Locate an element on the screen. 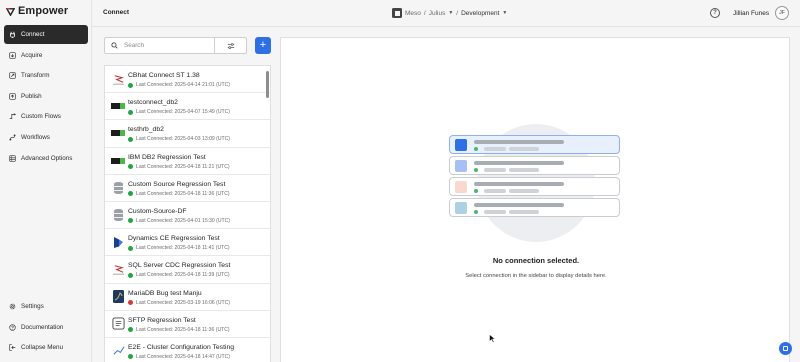 The height and width of the screenshot is (362, 800). sidebar-item-workflows: Workflows is located at coordinates (46, 137).